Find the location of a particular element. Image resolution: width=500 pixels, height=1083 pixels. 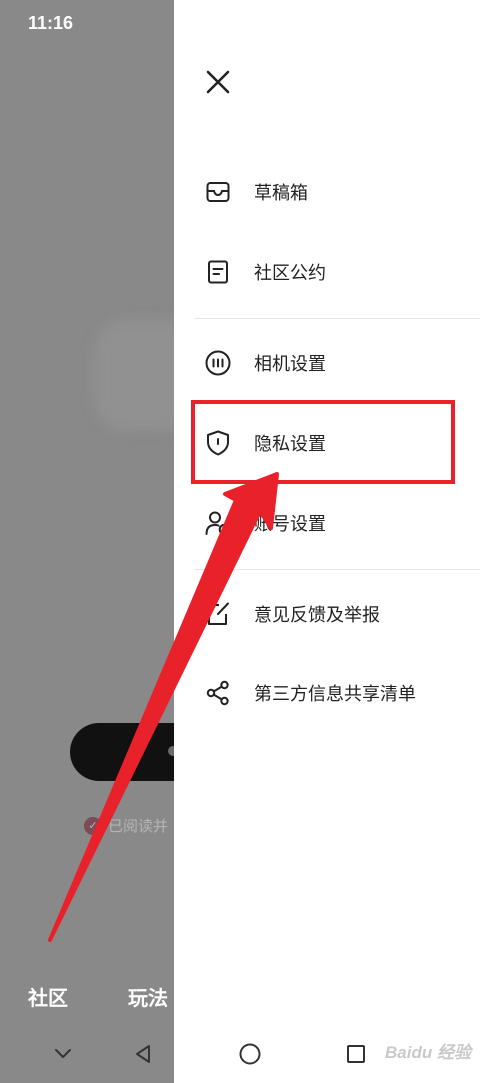

menu-label: 意见反馈及举报 is located at coordinates (317, 615).